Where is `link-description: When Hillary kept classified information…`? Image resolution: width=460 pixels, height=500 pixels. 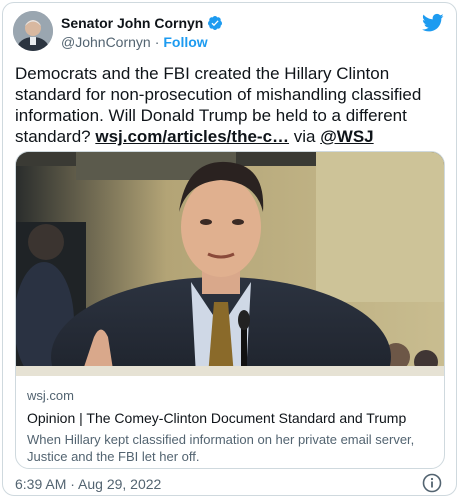
link-description: When Hillary kept classified information… is located at coordinates (221, 448).